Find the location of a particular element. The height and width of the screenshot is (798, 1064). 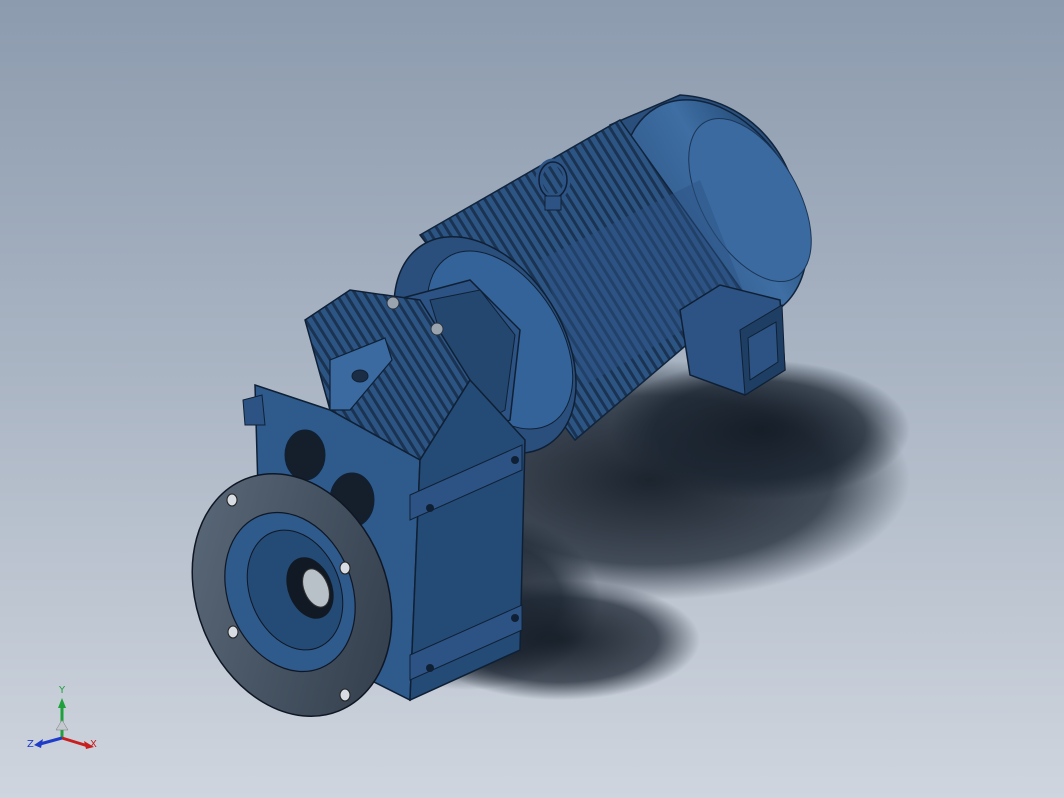

axis-triad: Y X Z is located at coordinates (66, 721).